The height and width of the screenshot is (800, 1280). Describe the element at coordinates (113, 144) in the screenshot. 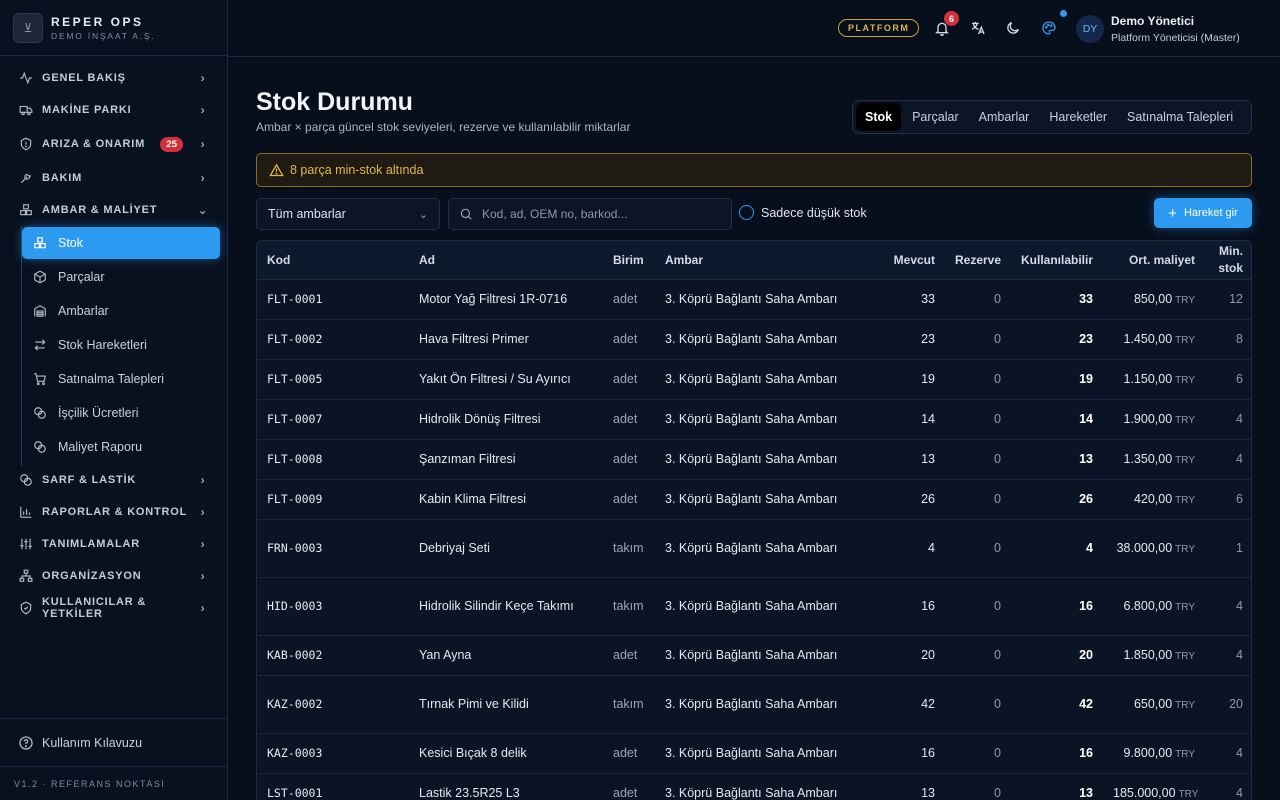

I see `sidebar-item-ariza-onarim: ARIZA & ONARIM 25 ›` at that location.